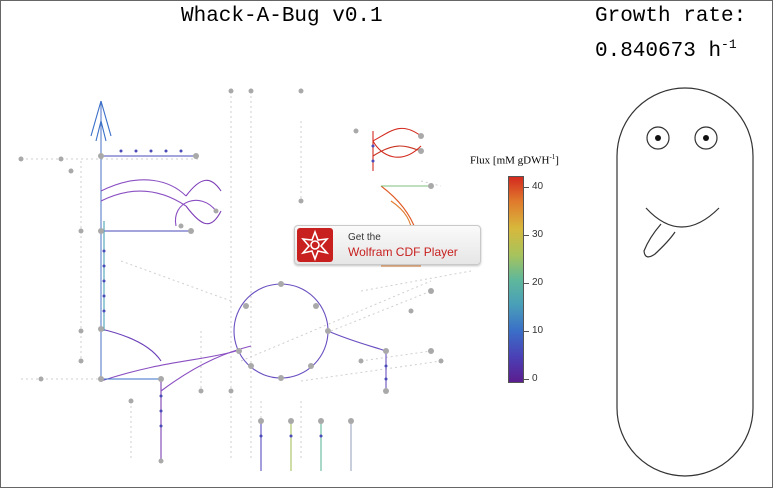 Image resolution: width=773 pixels, height=488 pixels. I want to click on growth-rate-value: 0.840673, so click(645, 51).